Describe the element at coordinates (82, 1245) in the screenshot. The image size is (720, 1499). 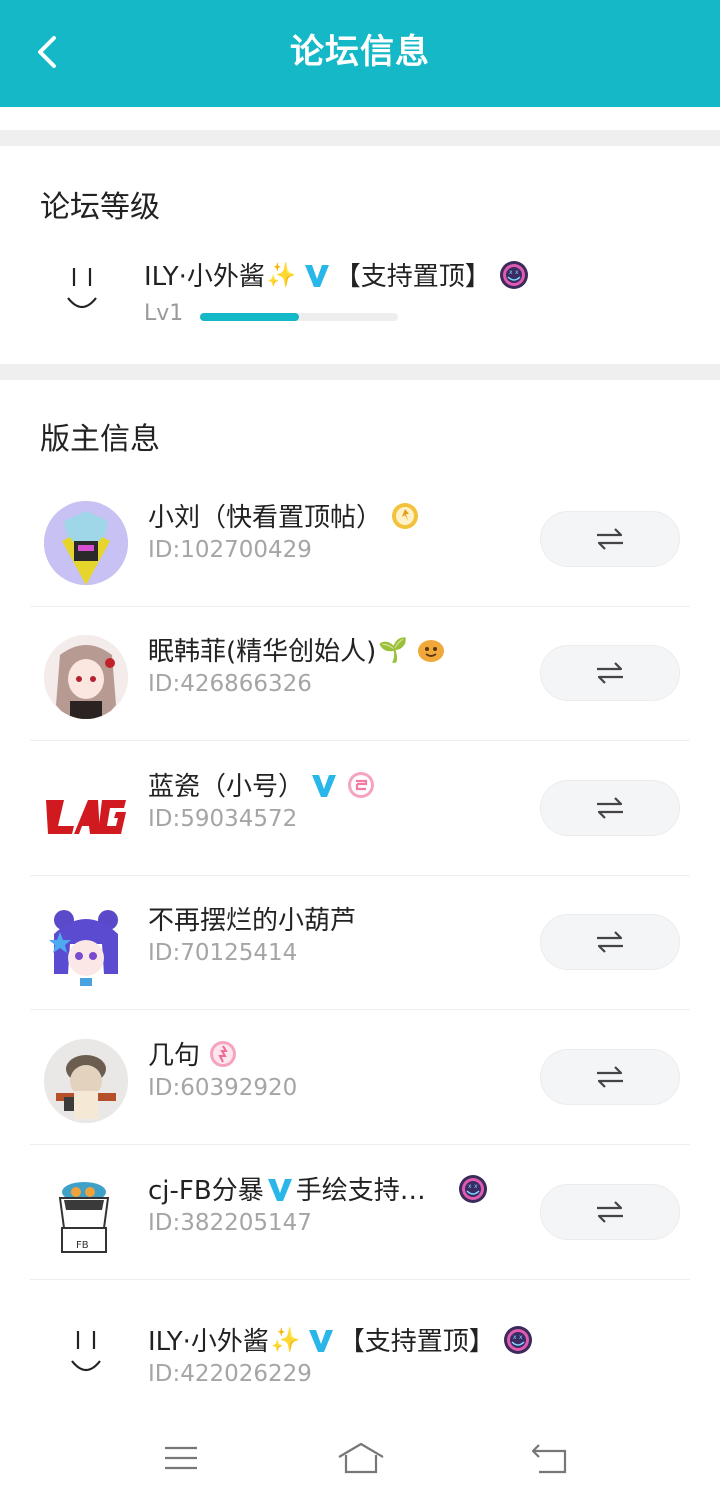
I see `svg-text: FB` at that location.